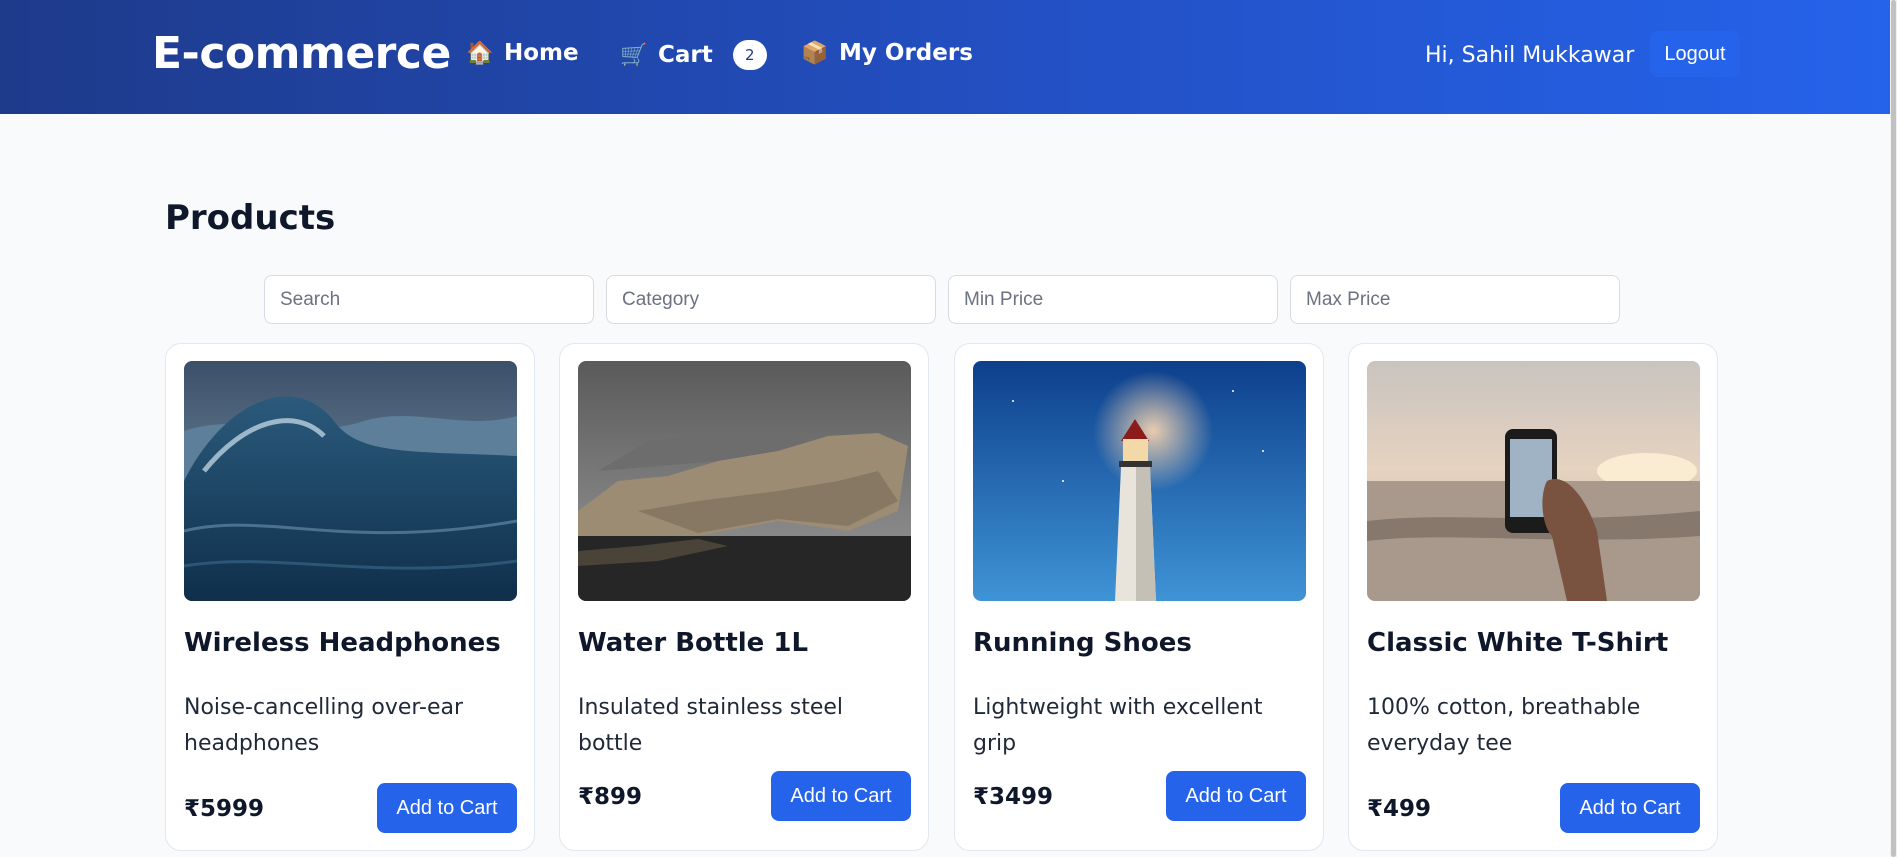 This screenshot has height=857, width=1897. What do you see at coordinates (906, 53) in the screenshot?
I see `nav-orders-label: My Orders` at bounding box center [906, 53].